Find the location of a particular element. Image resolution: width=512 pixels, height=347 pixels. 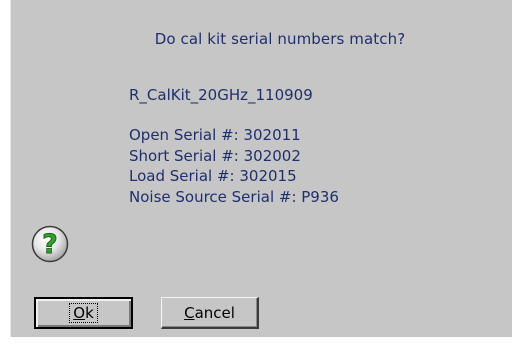

load-serial: Load Serial #: 302015 is located at coordinates (213, 176).